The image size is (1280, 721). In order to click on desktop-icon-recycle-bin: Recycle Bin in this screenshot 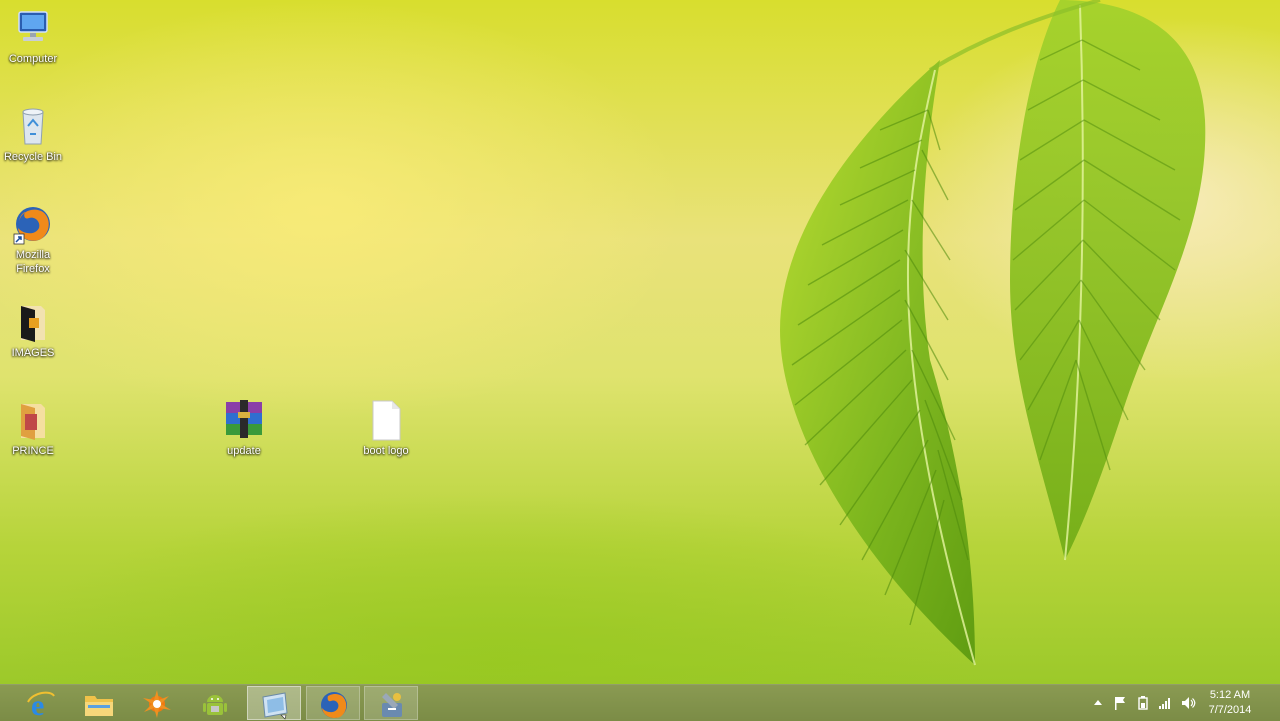, I will do `click(34, 134)`.